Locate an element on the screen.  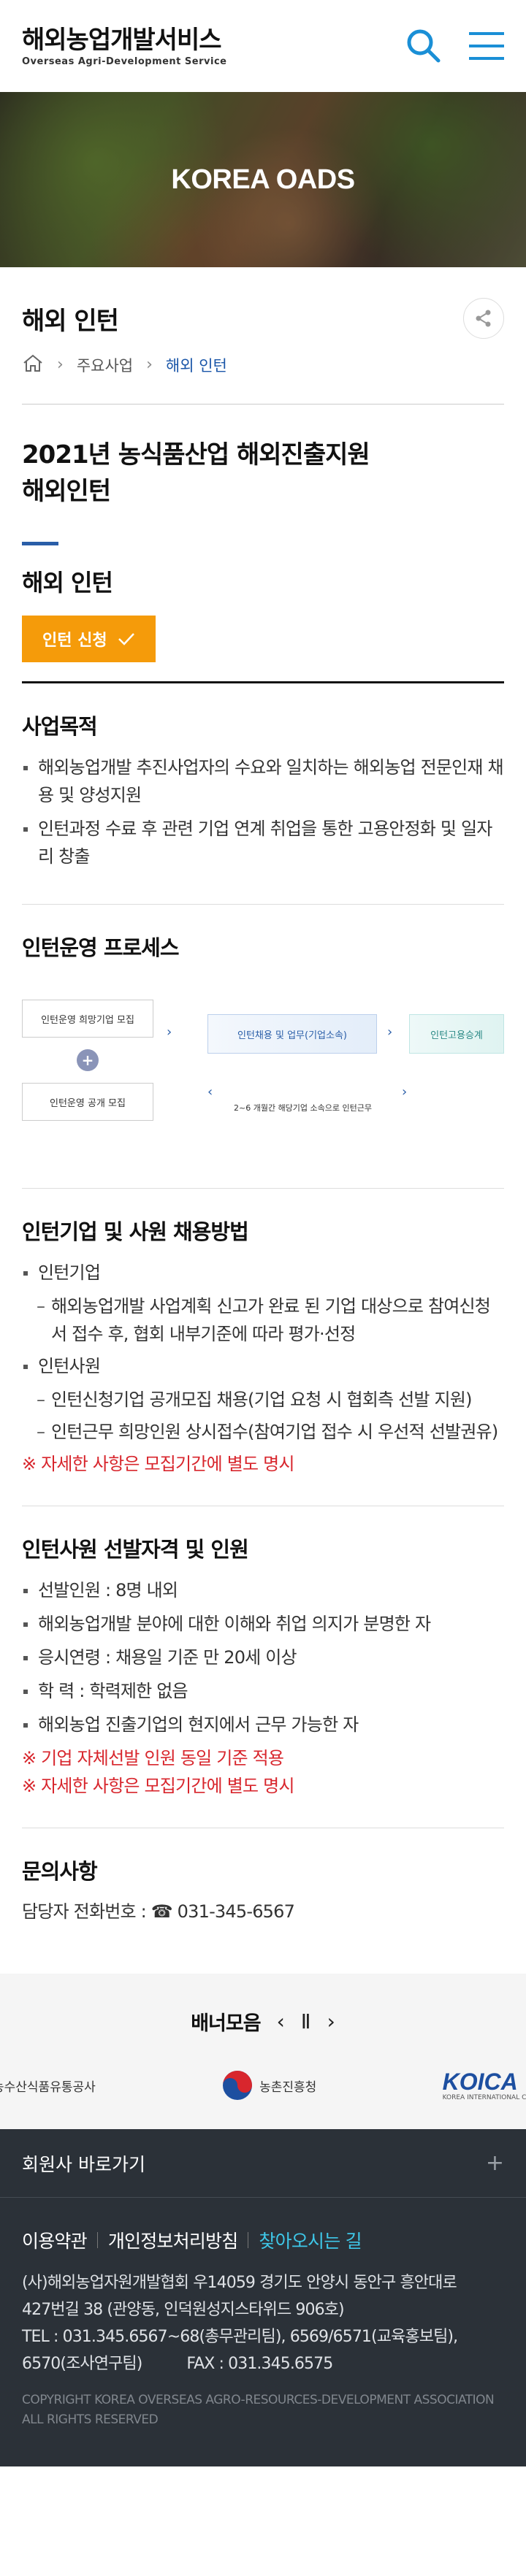
list-item: 인턴기업 is located at coordinates (263, 1273).